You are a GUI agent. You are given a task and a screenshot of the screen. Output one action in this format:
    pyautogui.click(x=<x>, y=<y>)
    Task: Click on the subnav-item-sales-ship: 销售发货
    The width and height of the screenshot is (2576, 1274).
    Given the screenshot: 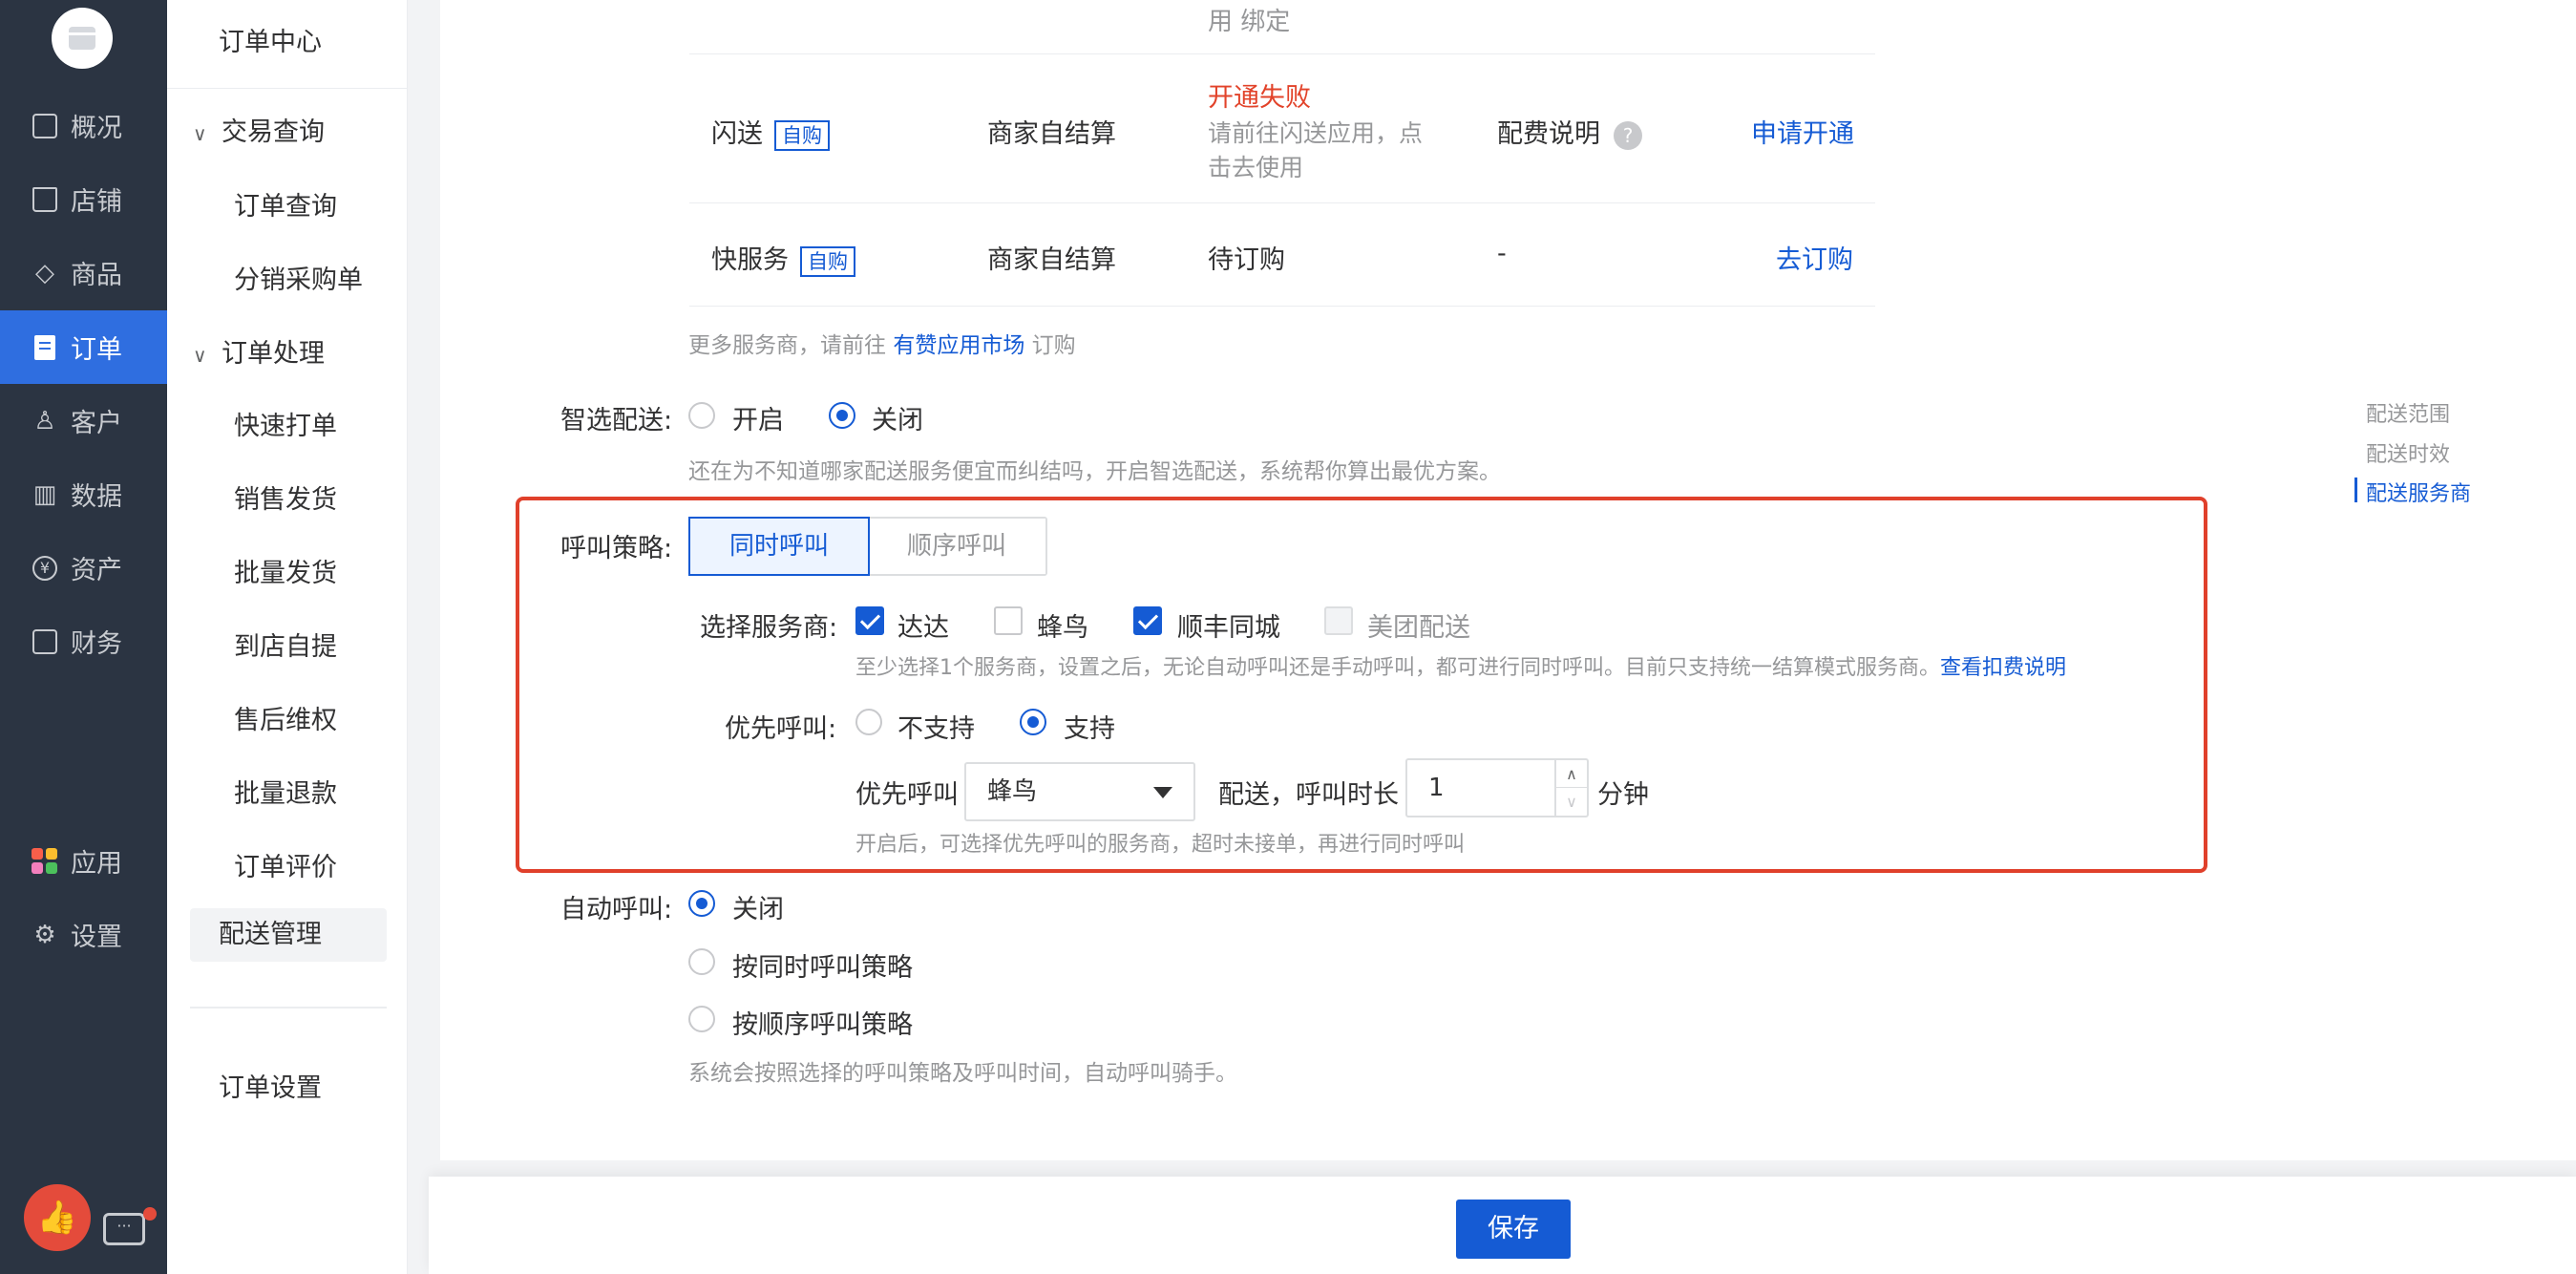 What is the action you would take?
    pyautogui.click(x=285, y=497)
    